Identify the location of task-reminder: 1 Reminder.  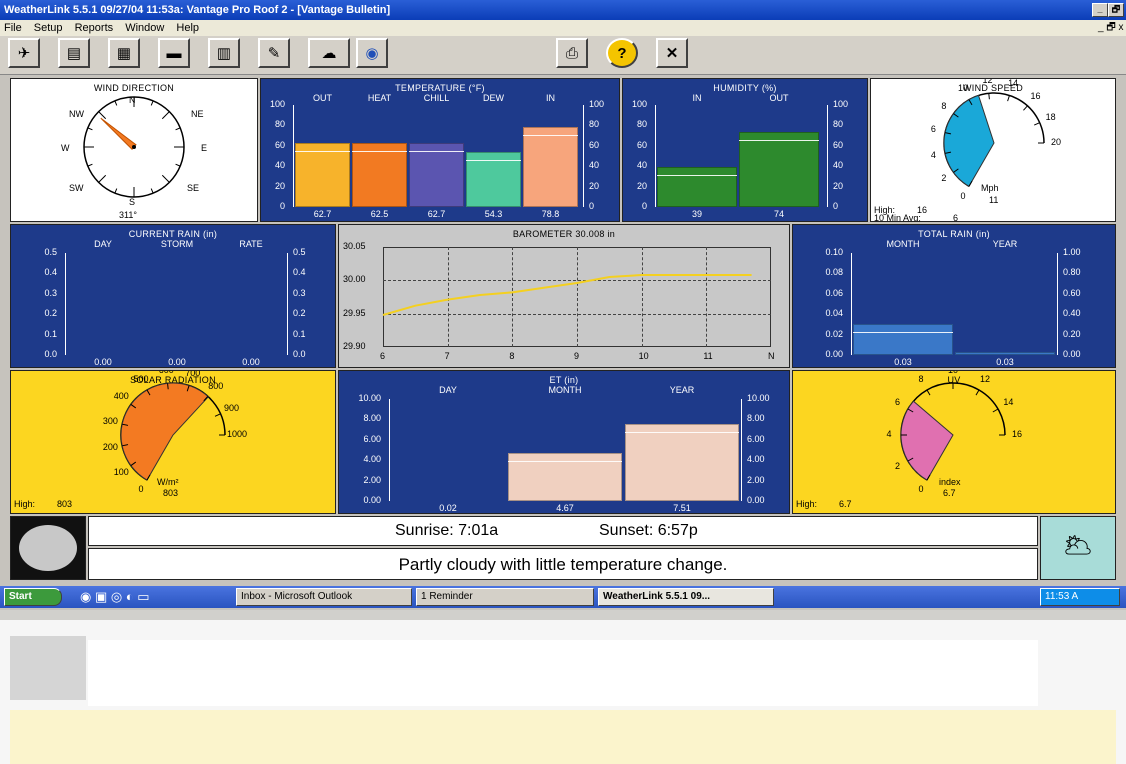
(505, 597).